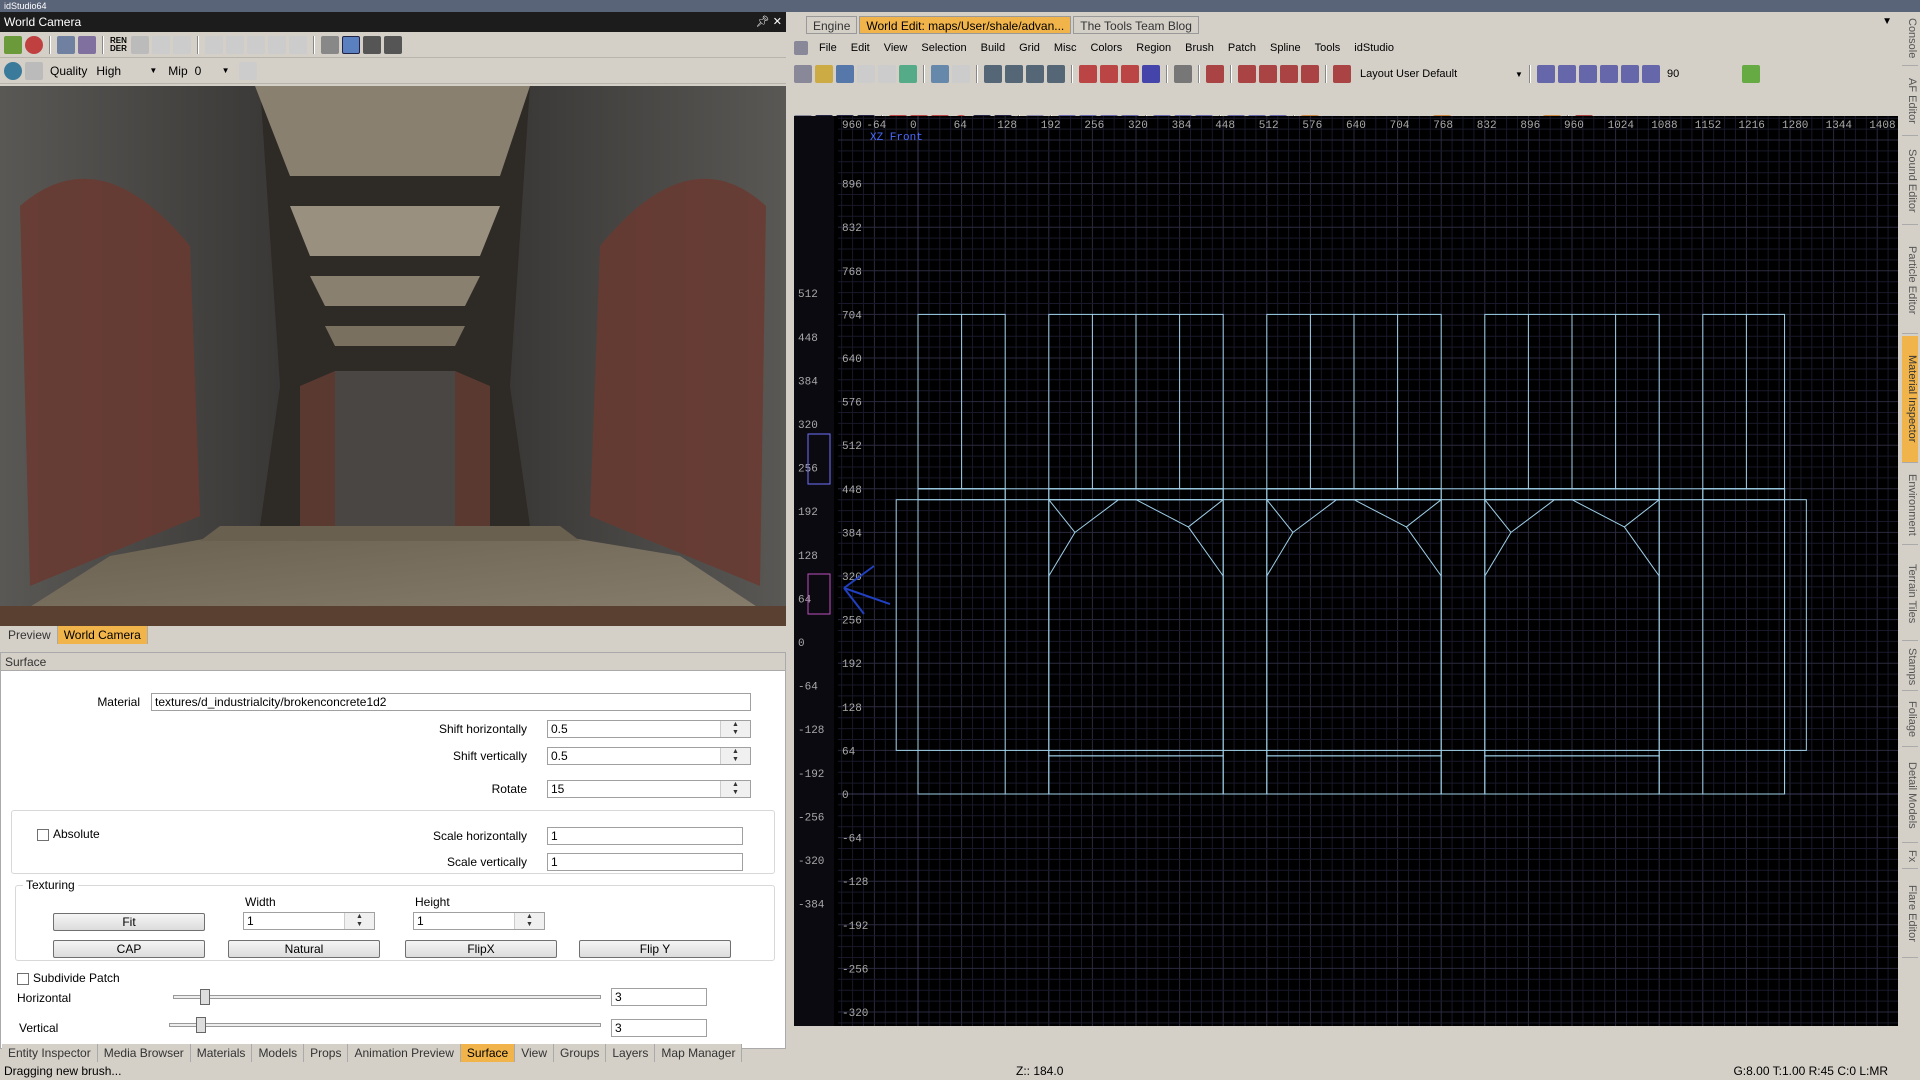 This screenshot has height=1080, width=1920. What do you see at coordinates (1910, 720) in the screenshot?
I see `side-tab-foliage: Foliage` at bounding box center [1910, 720].